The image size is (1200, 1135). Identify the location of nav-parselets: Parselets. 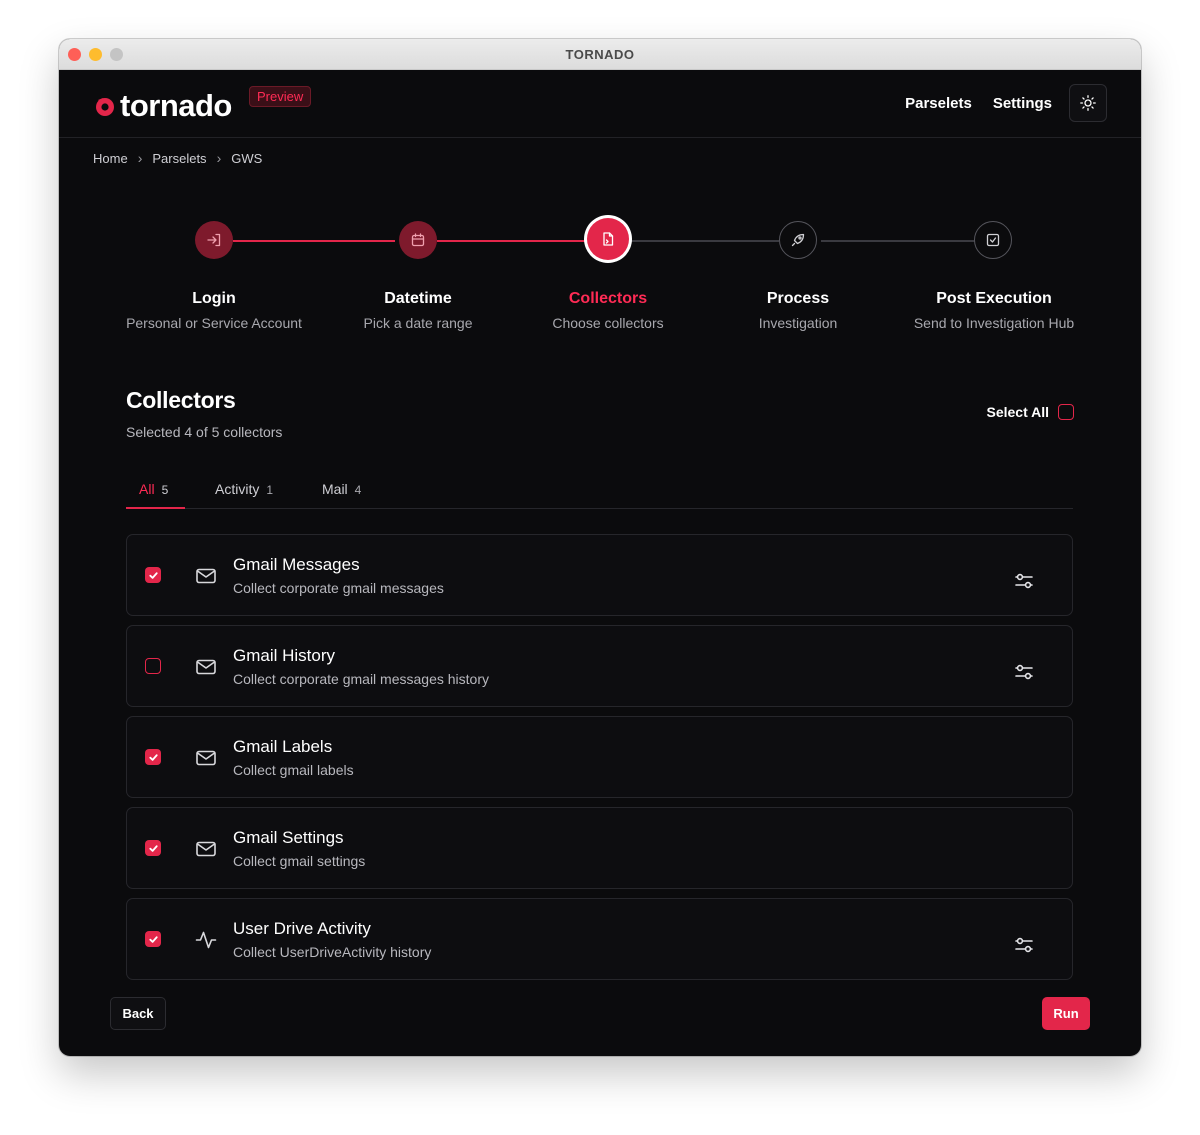
(938, 103).